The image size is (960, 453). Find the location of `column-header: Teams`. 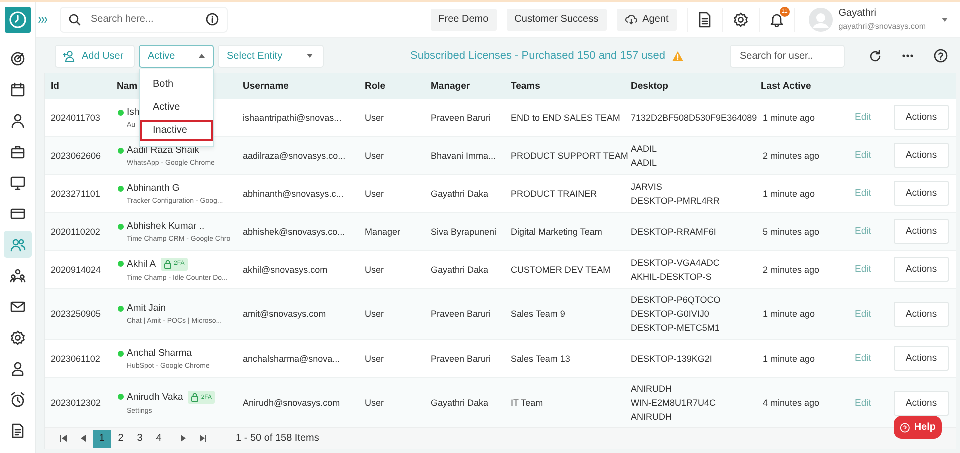

column-header: Teams is located at coordinates (525, 86).